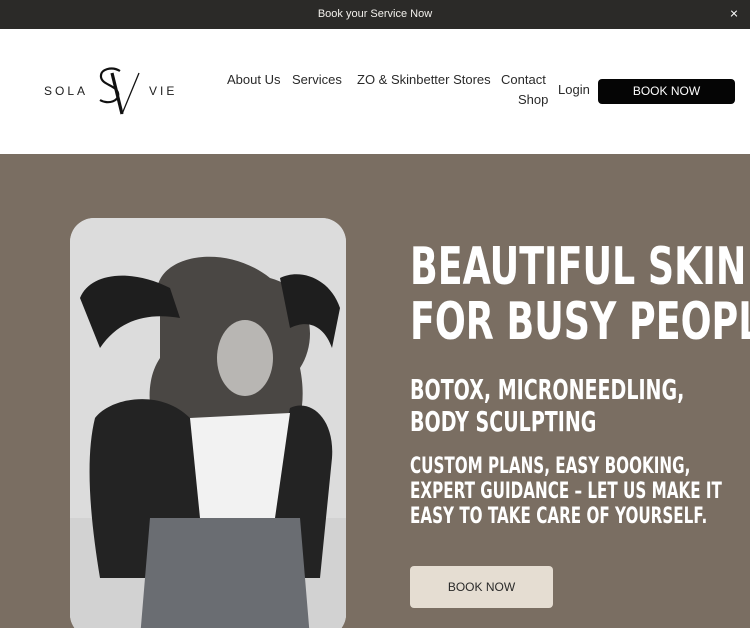 This screenshot has height=628, width=750. I want to click on announcement-link: Book your Service Now, so click(375, 14).